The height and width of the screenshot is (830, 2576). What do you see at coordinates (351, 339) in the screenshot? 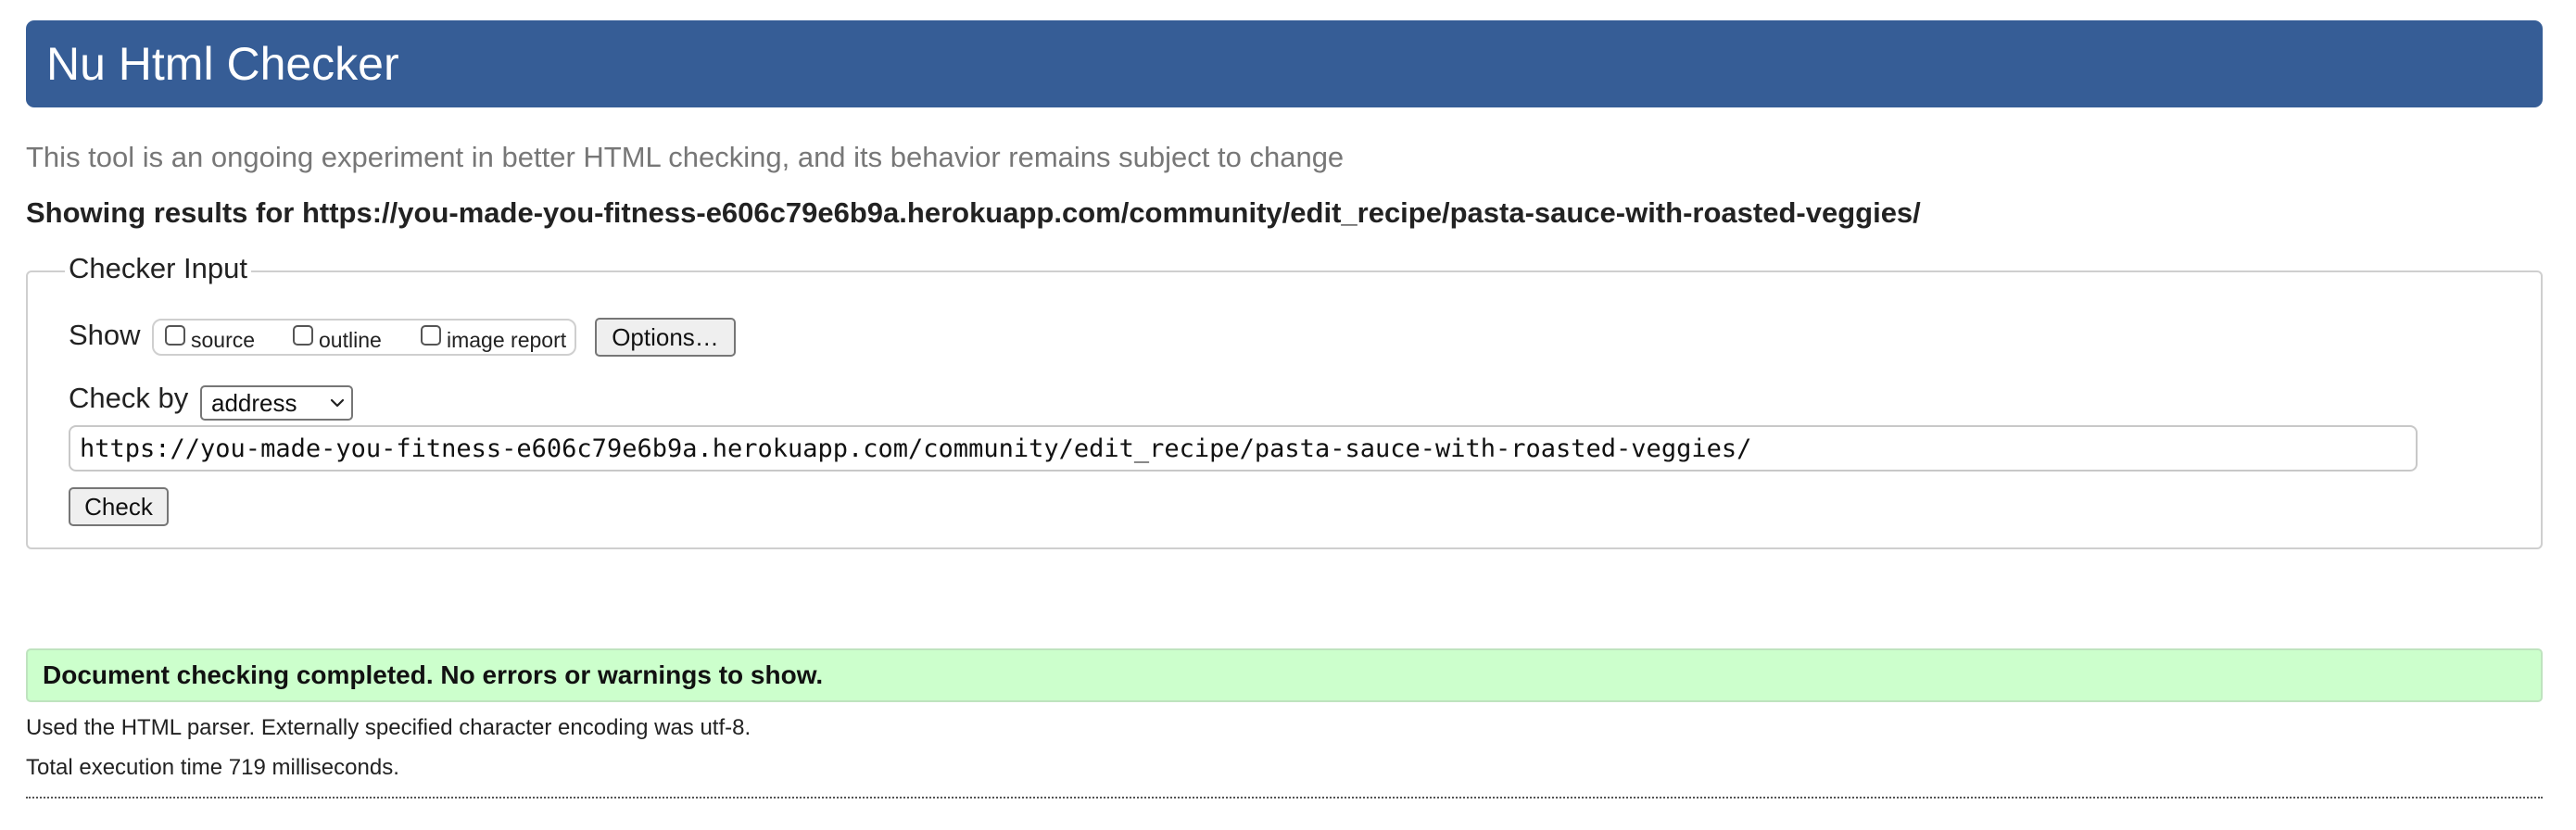
I see `outline-checkbox-label: outline` at bounding box center [351, 339].